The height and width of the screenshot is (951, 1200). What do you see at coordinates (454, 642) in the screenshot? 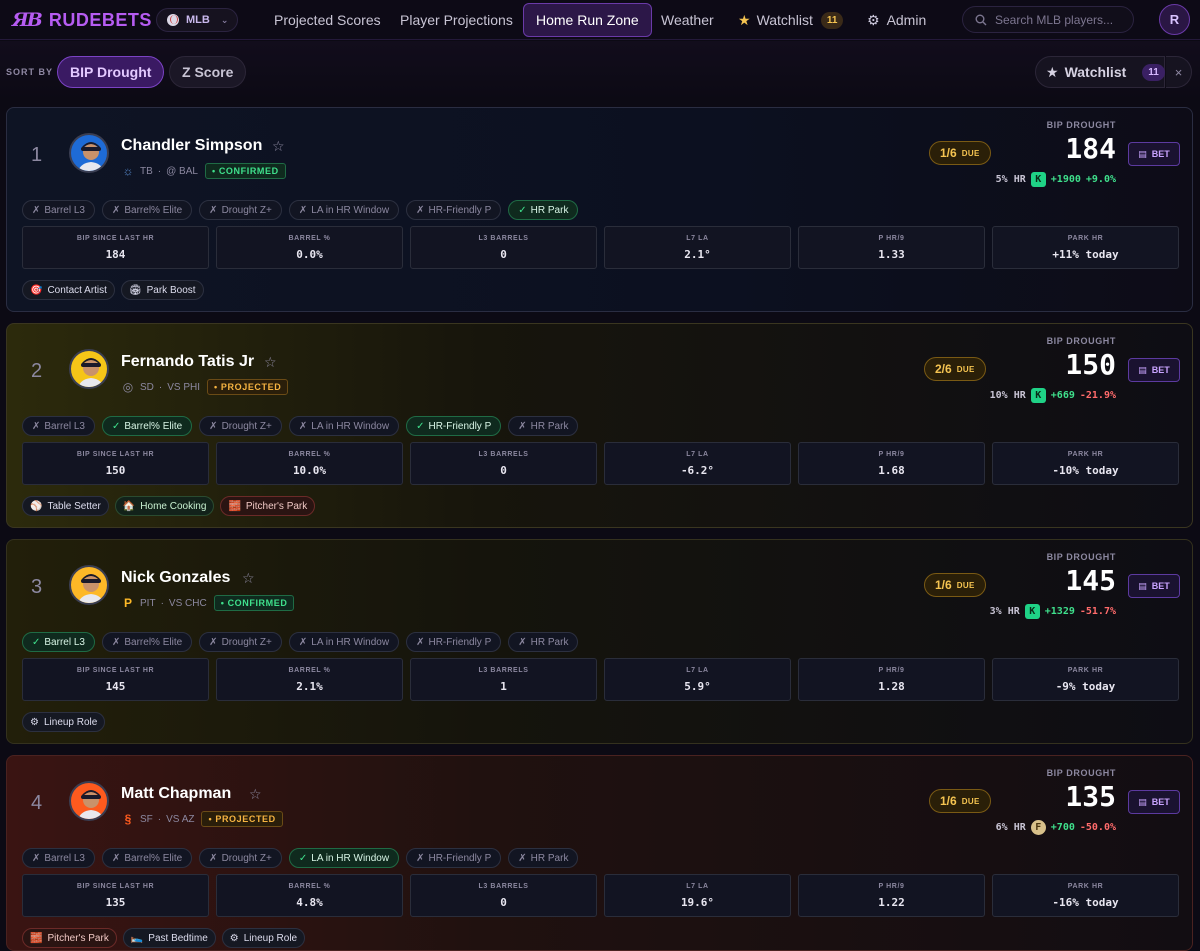
I see `criteria-chip: ✗ HR-Friendly P` at bounding box center [454, 642].